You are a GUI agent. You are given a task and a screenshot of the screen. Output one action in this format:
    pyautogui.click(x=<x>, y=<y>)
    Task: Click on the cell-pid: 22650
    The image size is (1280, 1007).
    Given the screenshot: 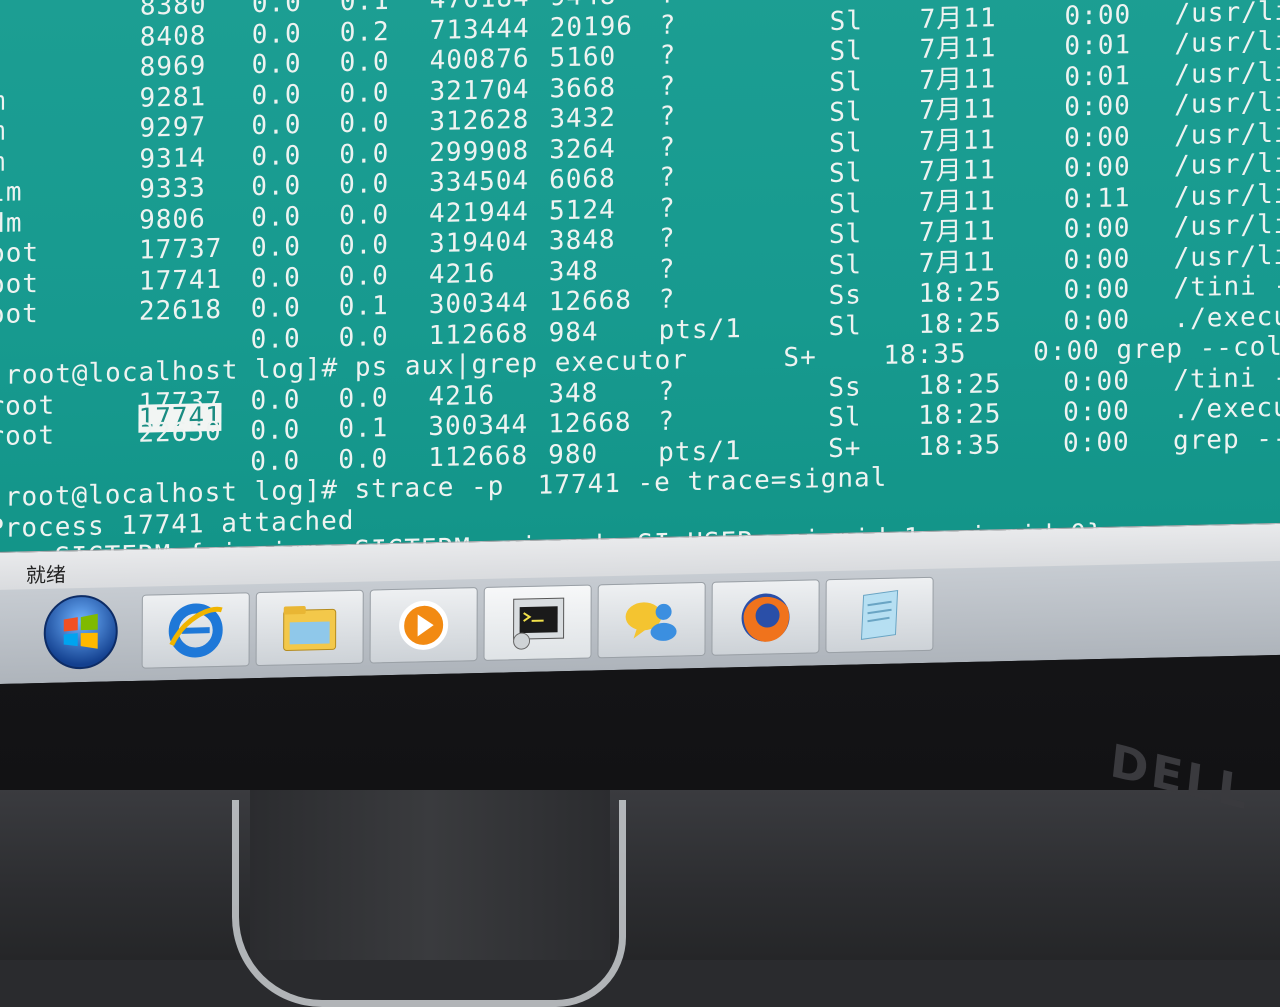 What is the action you would take?
    pyautogui.click(x=180, y=432)
    